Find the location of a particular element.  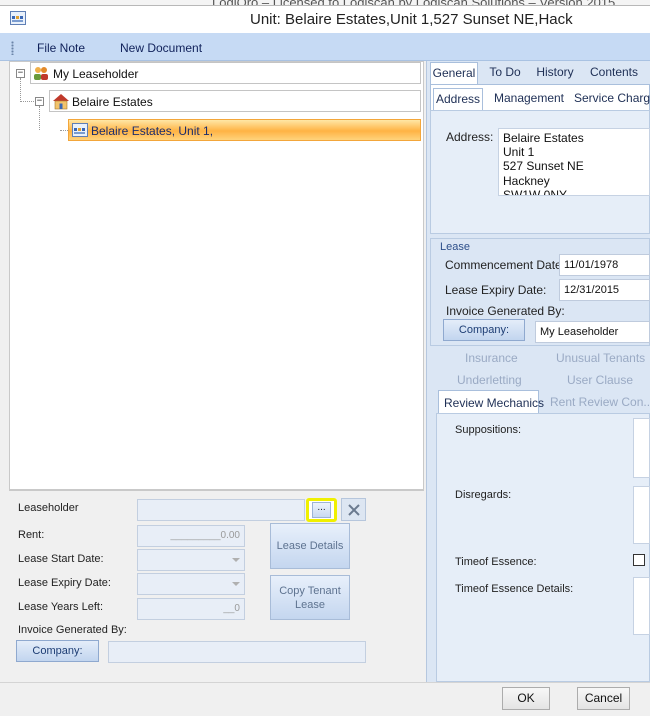

leaseholder-input is located at coordinates (221, 510).